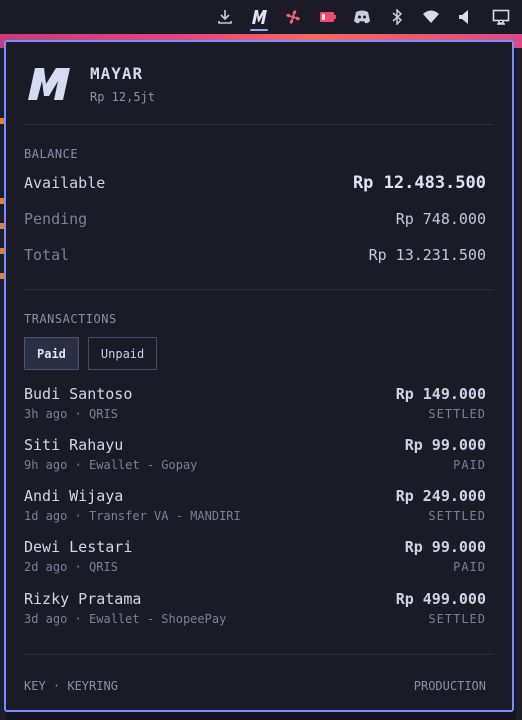 This screenshot has width=522, height=720. Describe the element at coordinates (519, 384) in the screenshot. I see `background-window-right` at that location.